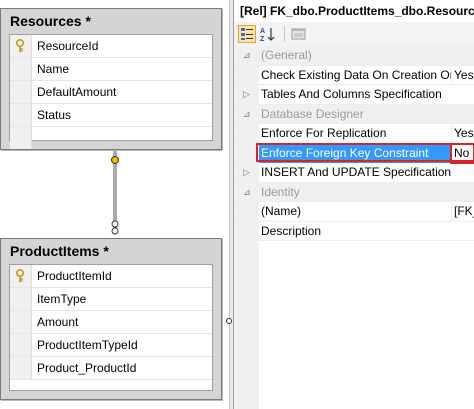  I want to click on property-name: Check Existing Data On Creation Or, so click(356, 74).